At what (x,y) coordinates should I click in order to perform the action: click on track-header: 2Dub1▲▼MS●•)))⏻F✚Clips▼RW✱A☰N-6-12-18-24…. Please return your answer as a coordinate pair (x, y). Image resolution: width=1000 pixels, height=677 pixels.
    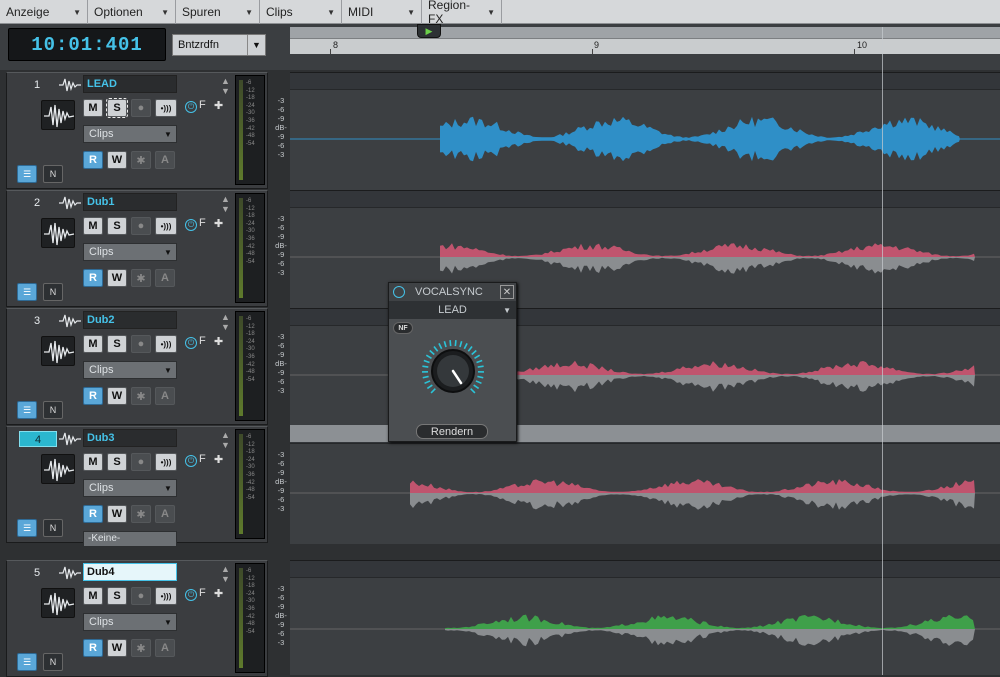
    Looking at the image, I should click on (137, 248).